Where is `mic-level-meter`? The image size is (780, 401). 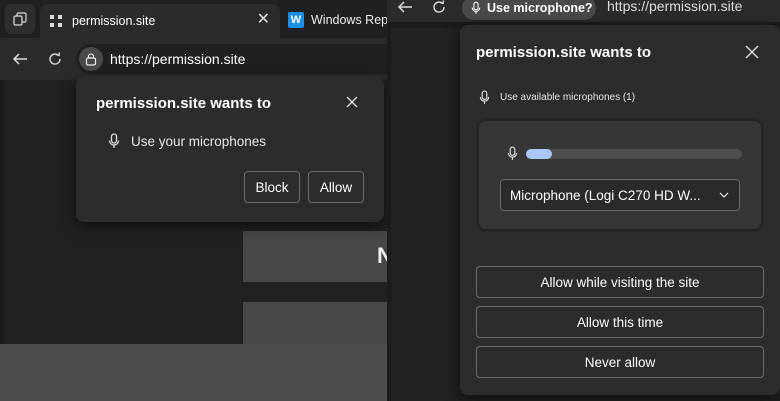 mic-level-meter is located at coordinates (634, 153).